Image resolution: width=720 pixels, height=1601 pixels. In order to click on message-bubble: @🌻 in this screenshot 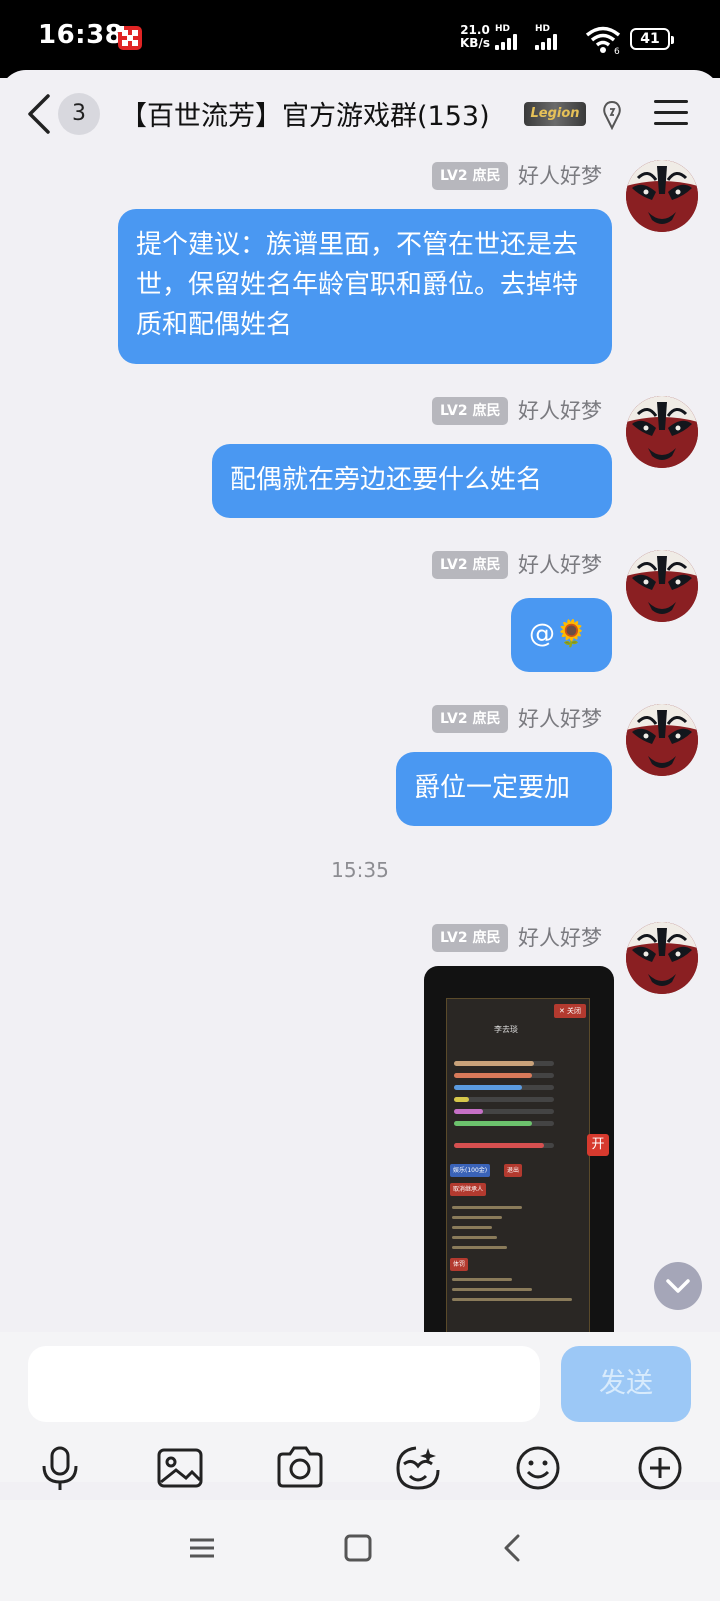, I will do `click(561, 635)`.